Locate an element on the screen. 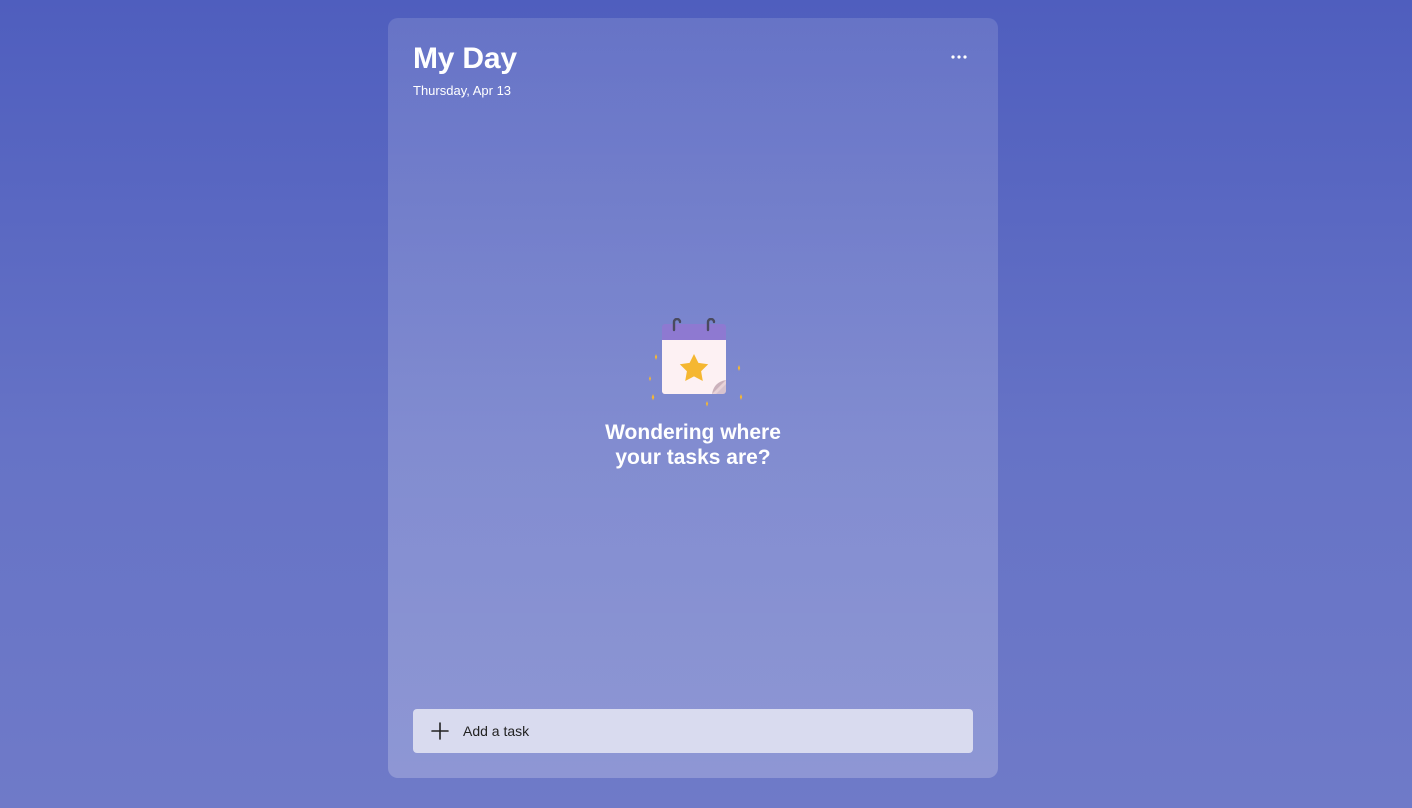 The height and width of the screenshot is (808, 1412). add-task-input: Add a task is located at coordinates (693, 731).